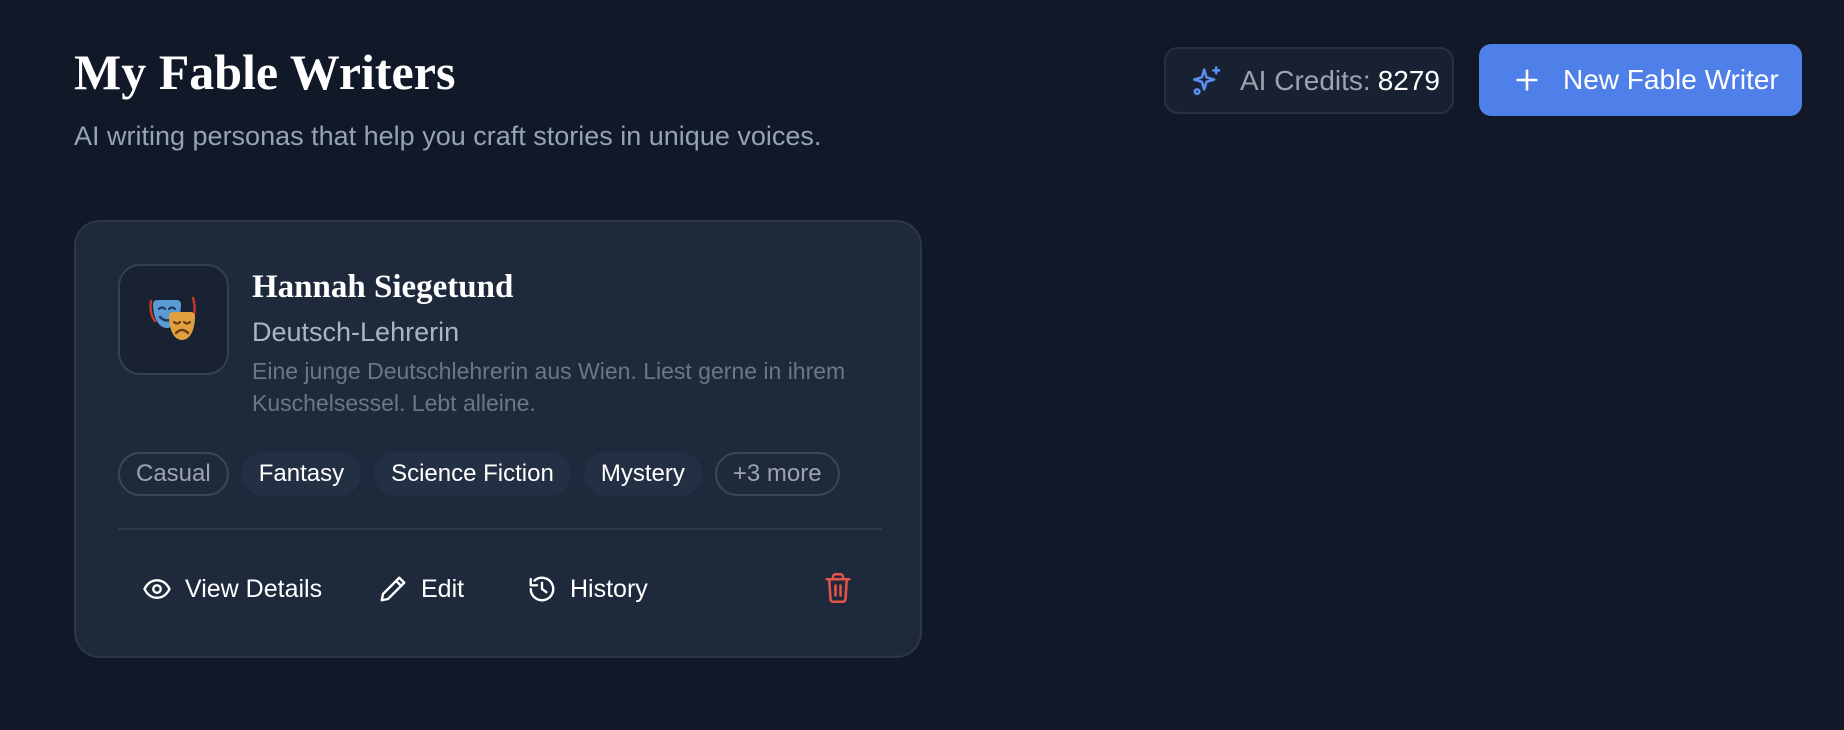  I want to click on edit-label: Edit, so click(443, 588).